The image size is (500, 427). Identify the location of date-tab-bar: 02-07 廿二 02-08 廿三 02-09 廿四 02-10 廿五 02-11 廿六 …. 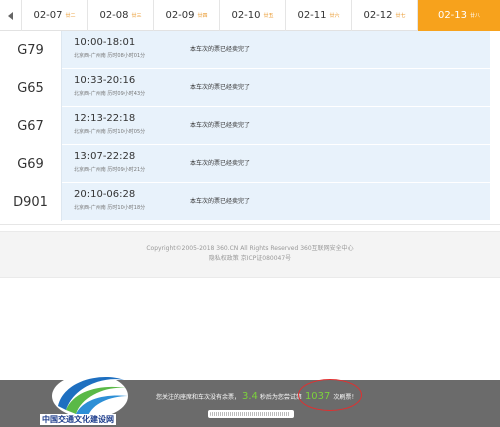
(250, 15).